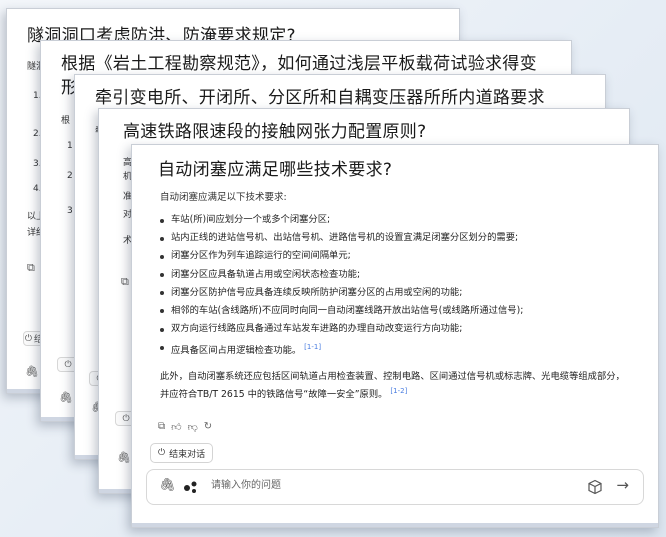  Describe the element at coordinates (191, 487) in the screenshot. I see `model-dots-icon` at that location.